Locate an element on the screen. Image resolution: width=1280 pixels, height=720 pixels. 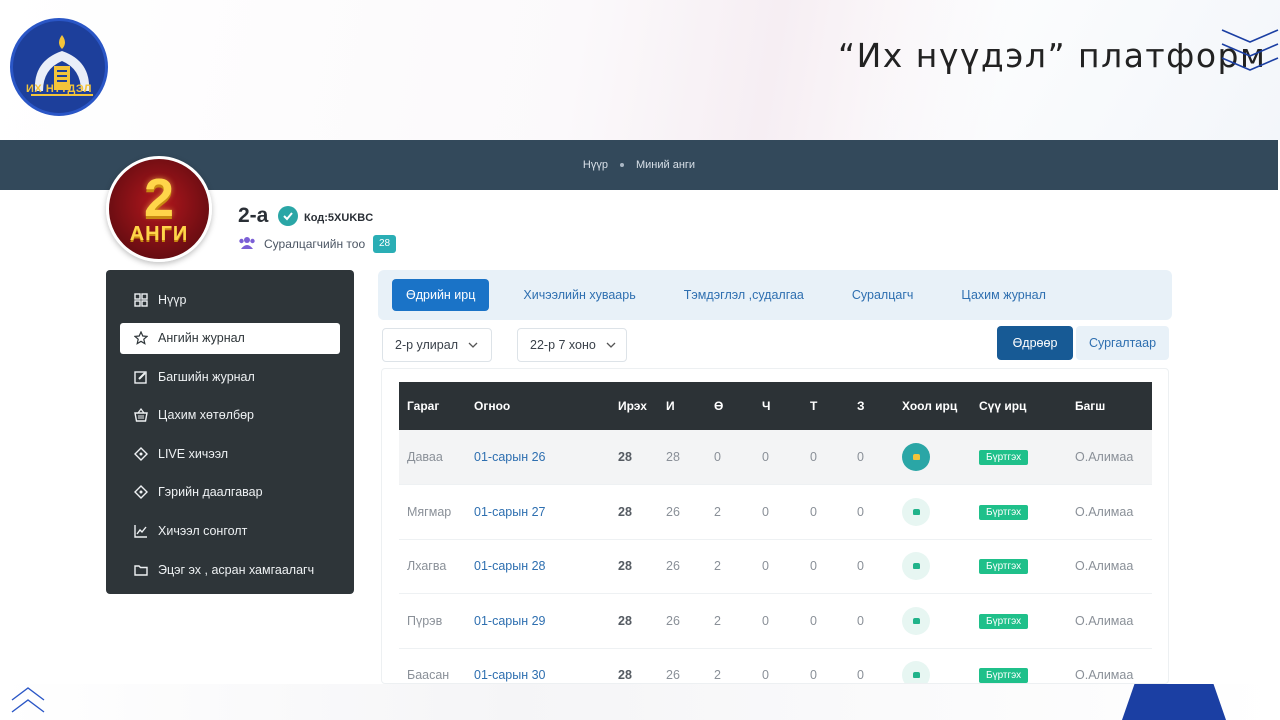
class-name: 2-а is located at coordinates (253, 215).